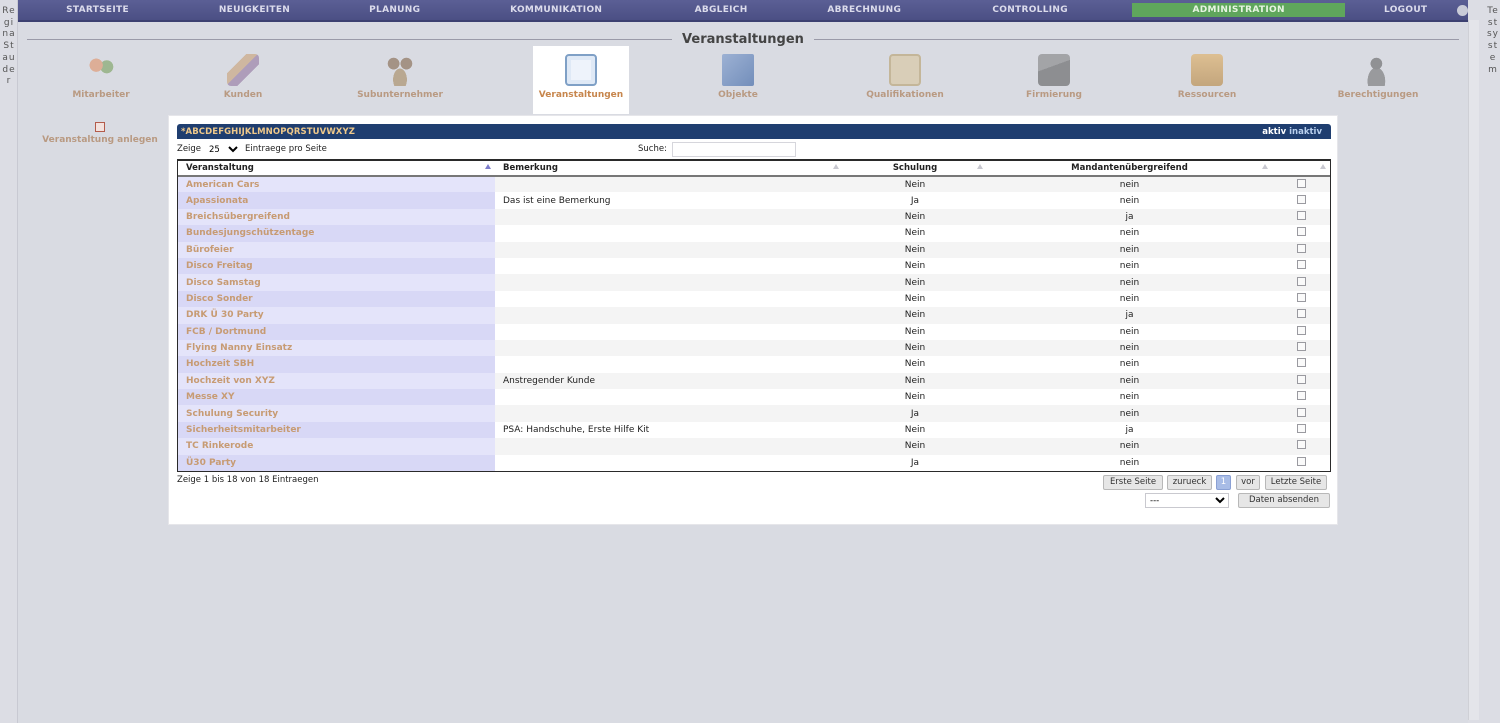  I want to click on event-name-link: Disco Freitag, so click(336, 266).